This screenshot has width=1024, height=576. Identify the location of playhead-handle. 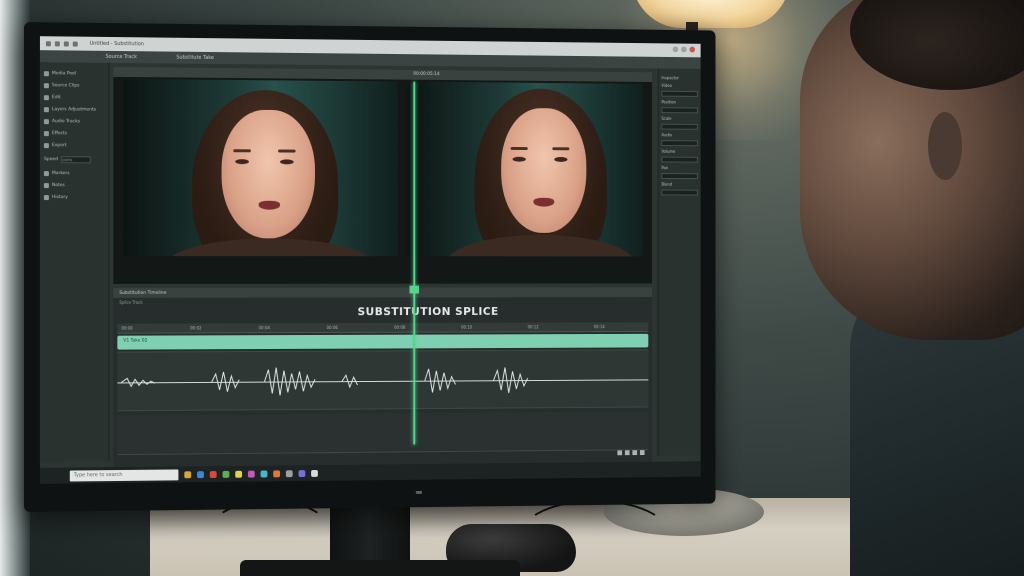
(414, 289).